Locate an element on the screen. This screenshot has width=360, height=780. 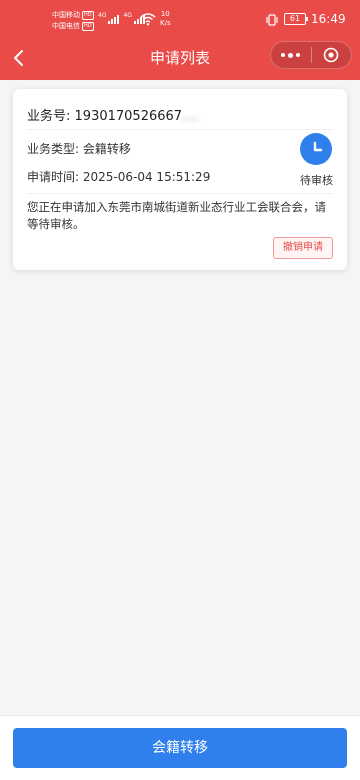
membership-transfer-button: 会籍转移 is located at coordinates (180, 748).